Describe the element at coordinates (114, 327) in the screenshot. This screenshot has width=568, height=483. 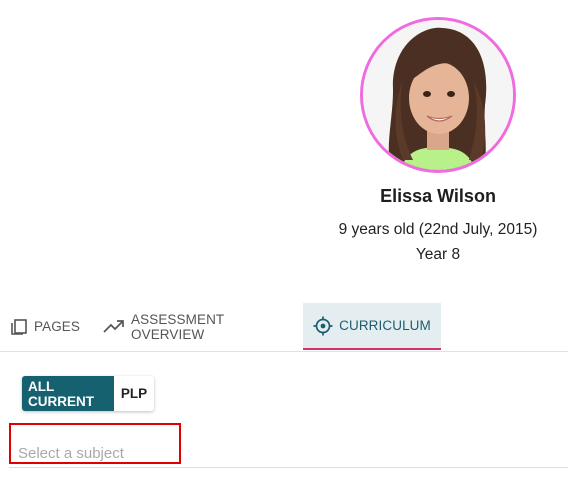
I see `trending-up-icon` at that location.